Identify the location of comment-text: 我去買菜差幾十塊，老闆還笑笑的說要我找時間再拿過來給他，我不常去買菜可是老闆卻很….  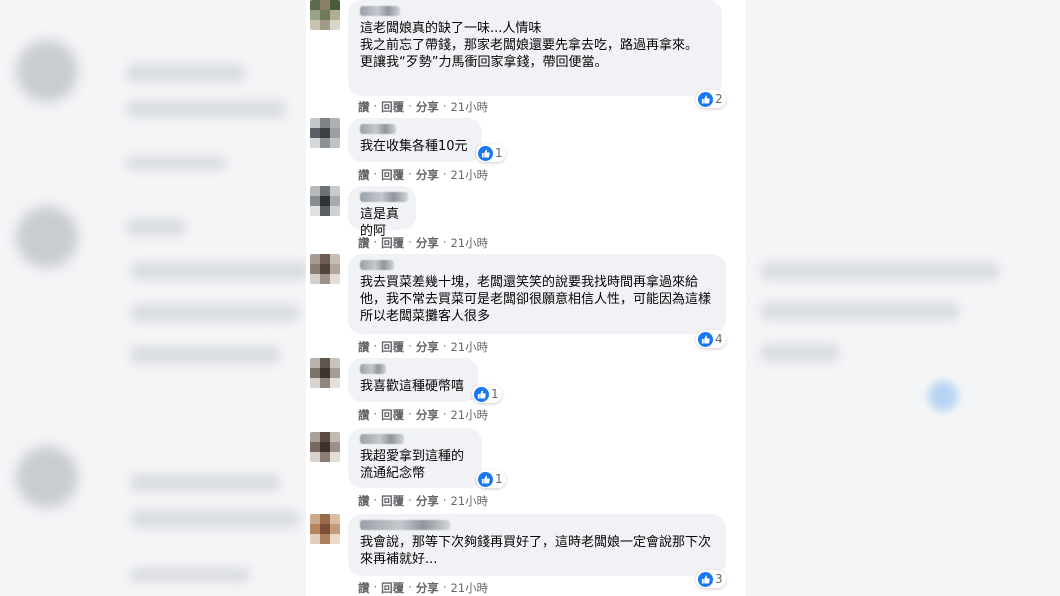
(536, 299).